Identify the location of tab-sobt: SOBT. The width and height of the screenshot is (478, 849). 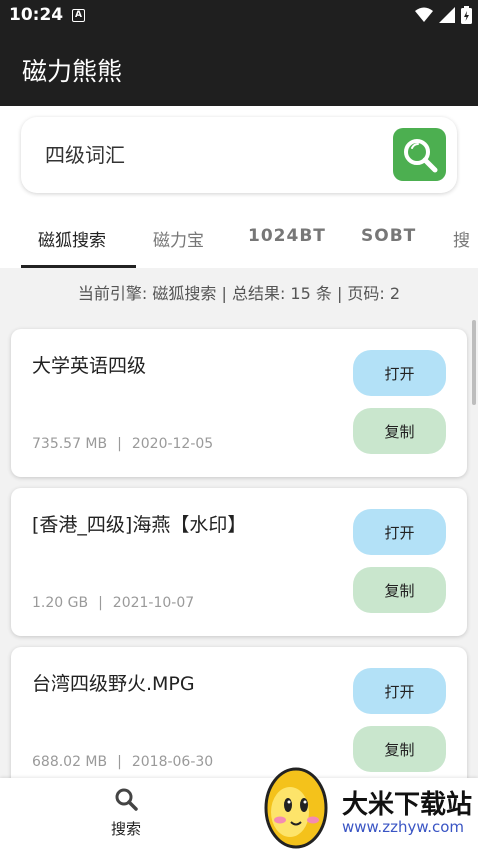
(388, 236).